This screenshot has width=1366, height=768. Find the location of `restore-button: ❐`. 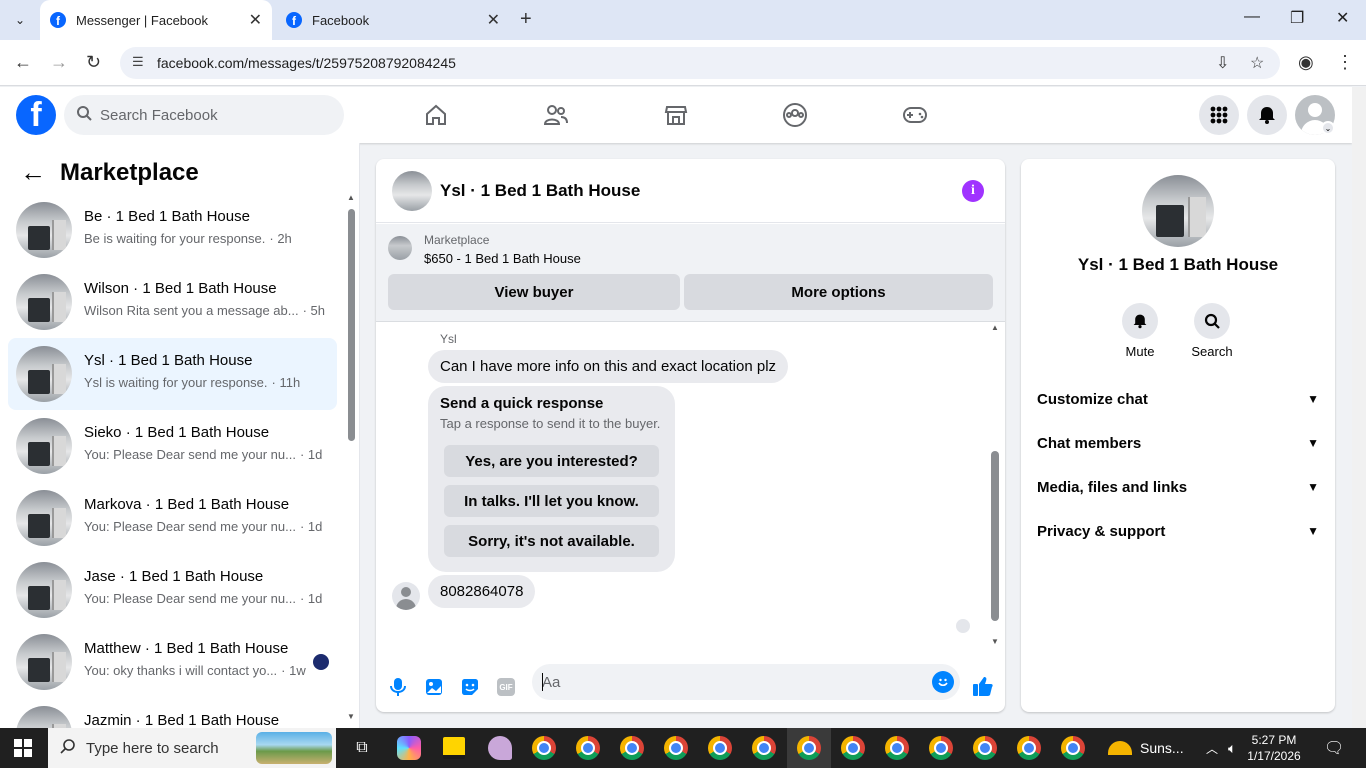

restore-button: ❐ is located at coordinates (1297, 18).